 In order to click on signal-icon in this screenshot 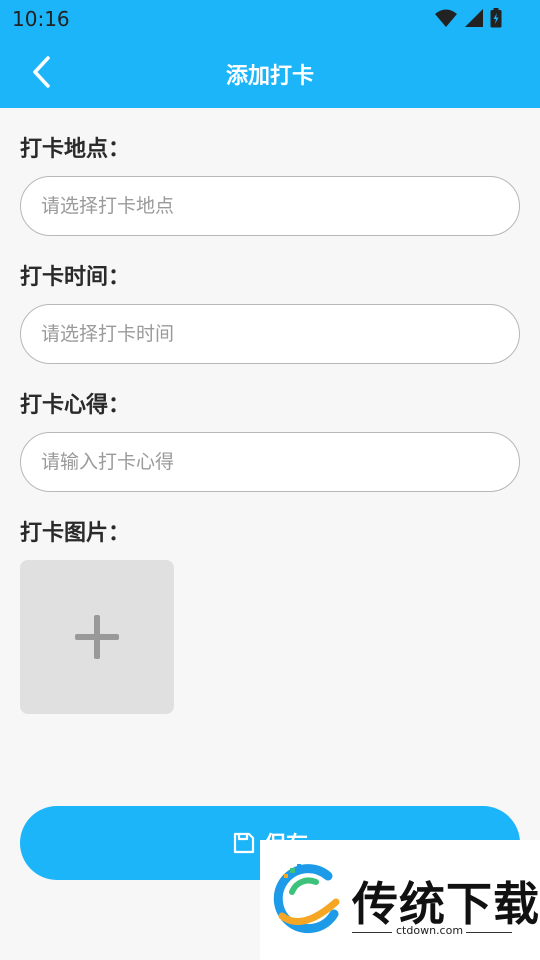, I will do `click(474, 18)`.